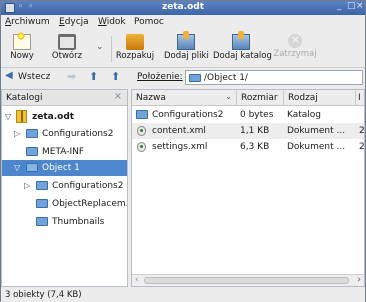  Describe the element at coordinates (64, 152) in the screenshot. I see `tree-item-meta-inf: META-INF` at that location.